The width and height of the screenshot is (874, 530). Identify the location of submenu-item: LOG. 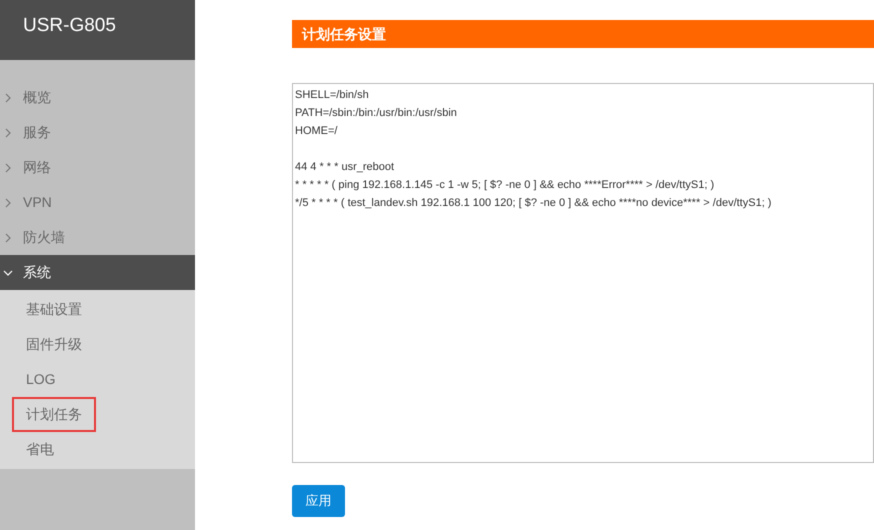
(41, 379).